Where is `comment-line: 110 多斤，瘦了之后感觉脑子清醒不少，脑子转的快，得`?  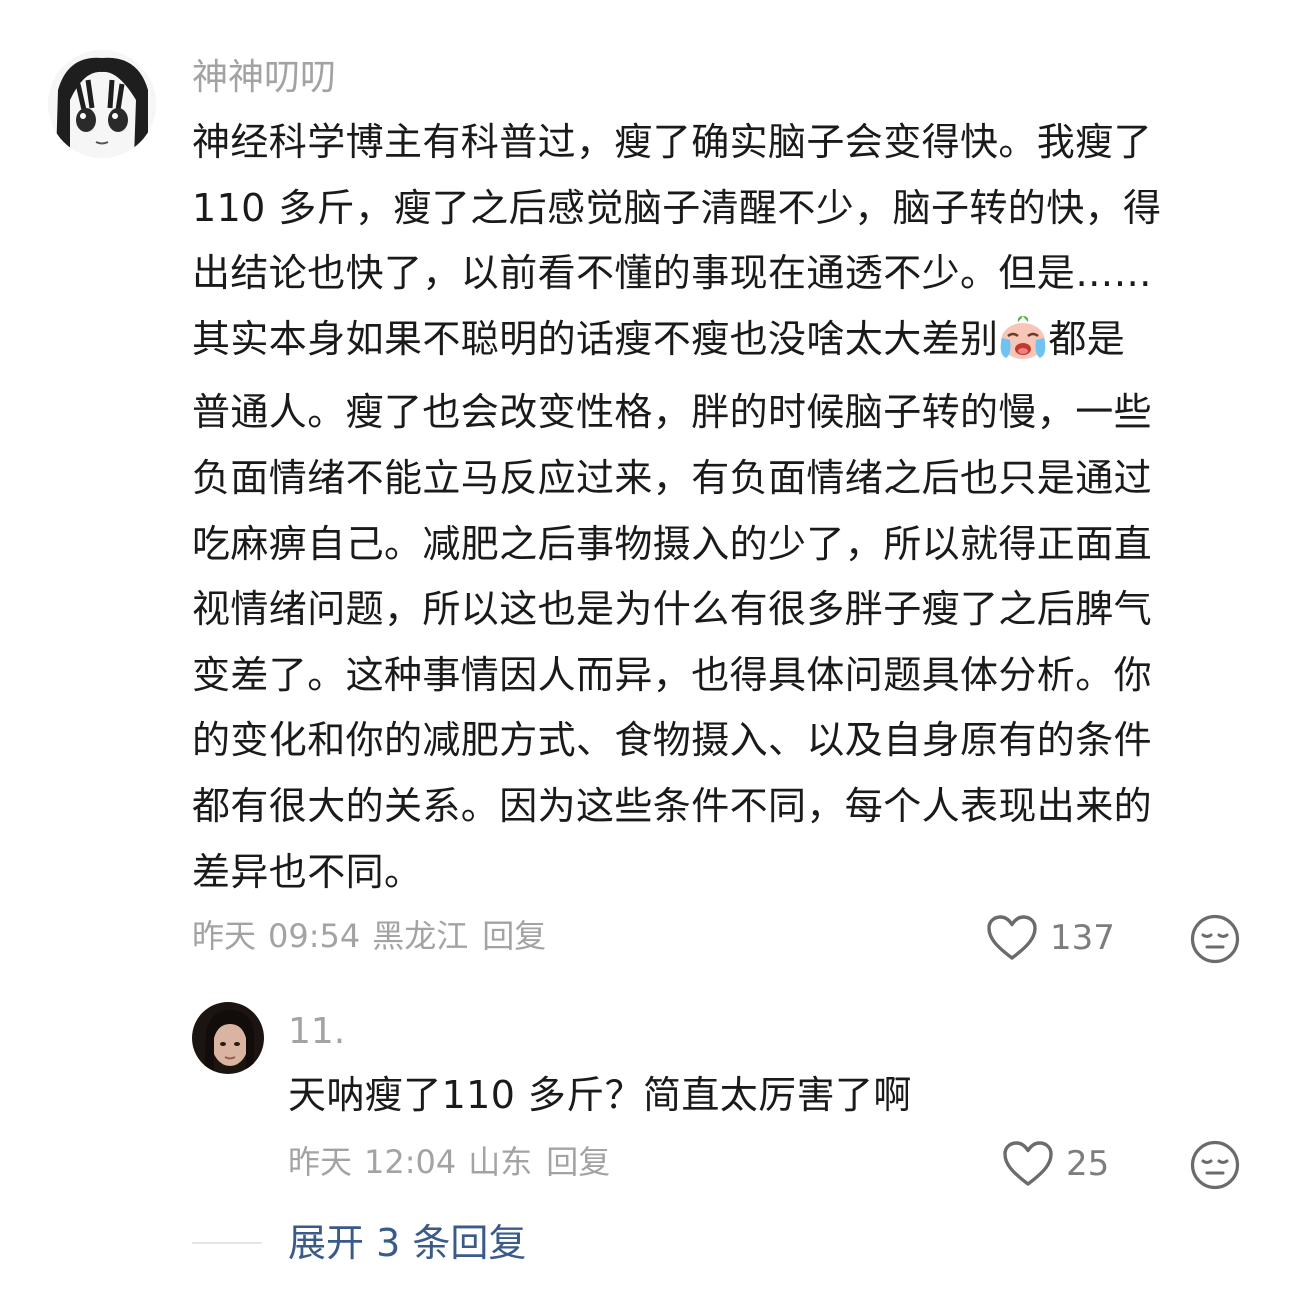 comment-line: 110 多斤，瘦了之后感觉脑子清醒不少，脑子转的快，得 is located at coordinates (677, 207).